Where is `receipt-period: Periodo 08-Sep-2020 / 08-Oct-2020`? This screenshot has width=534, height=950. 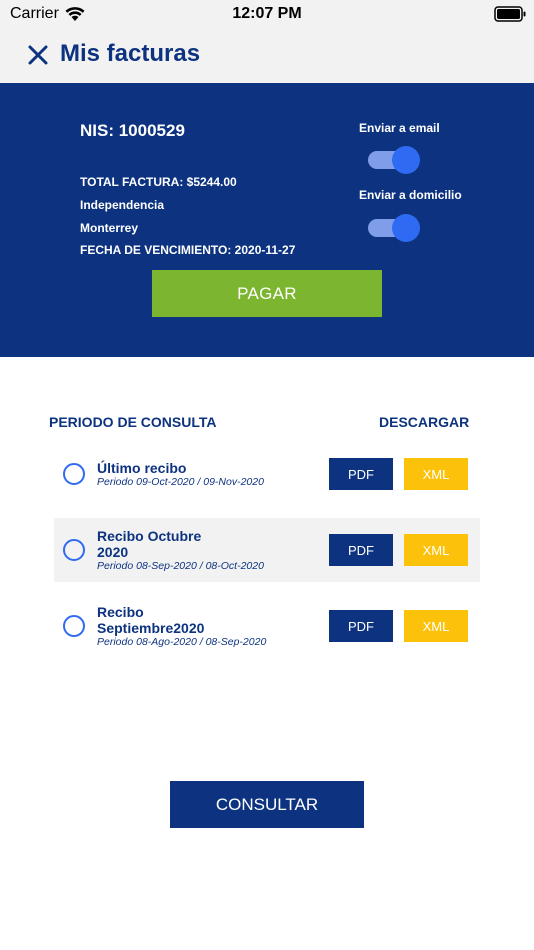
receipt-period: Periodo 08-Sep-2020 / 08-Oct-2020 is located at coordinates (180, 566).